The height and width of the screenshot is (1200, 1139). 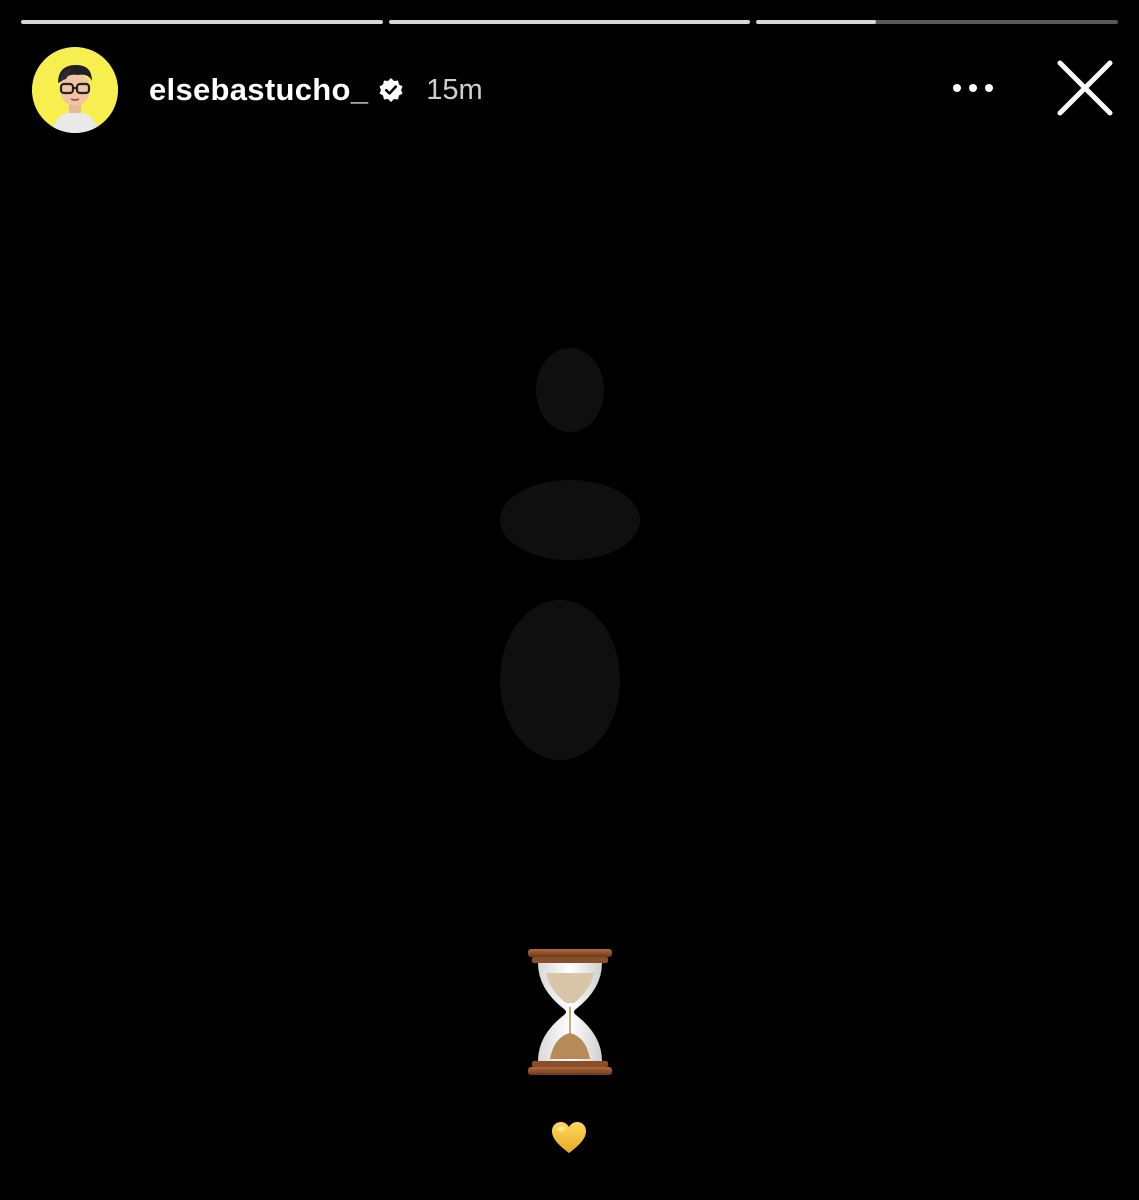 What do you see at coordinates (570, 1012) in the screenshot?
I see `hourglass-emoji` at bounding box center [570, 1012].